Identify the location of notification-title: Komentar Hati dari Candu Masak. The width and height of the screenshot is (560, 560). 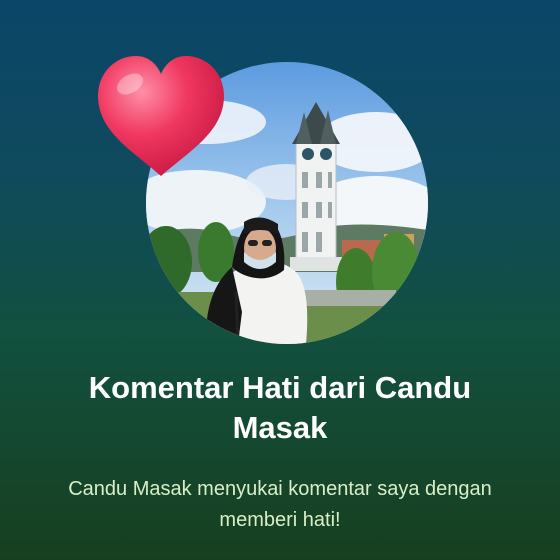
(280, 407).